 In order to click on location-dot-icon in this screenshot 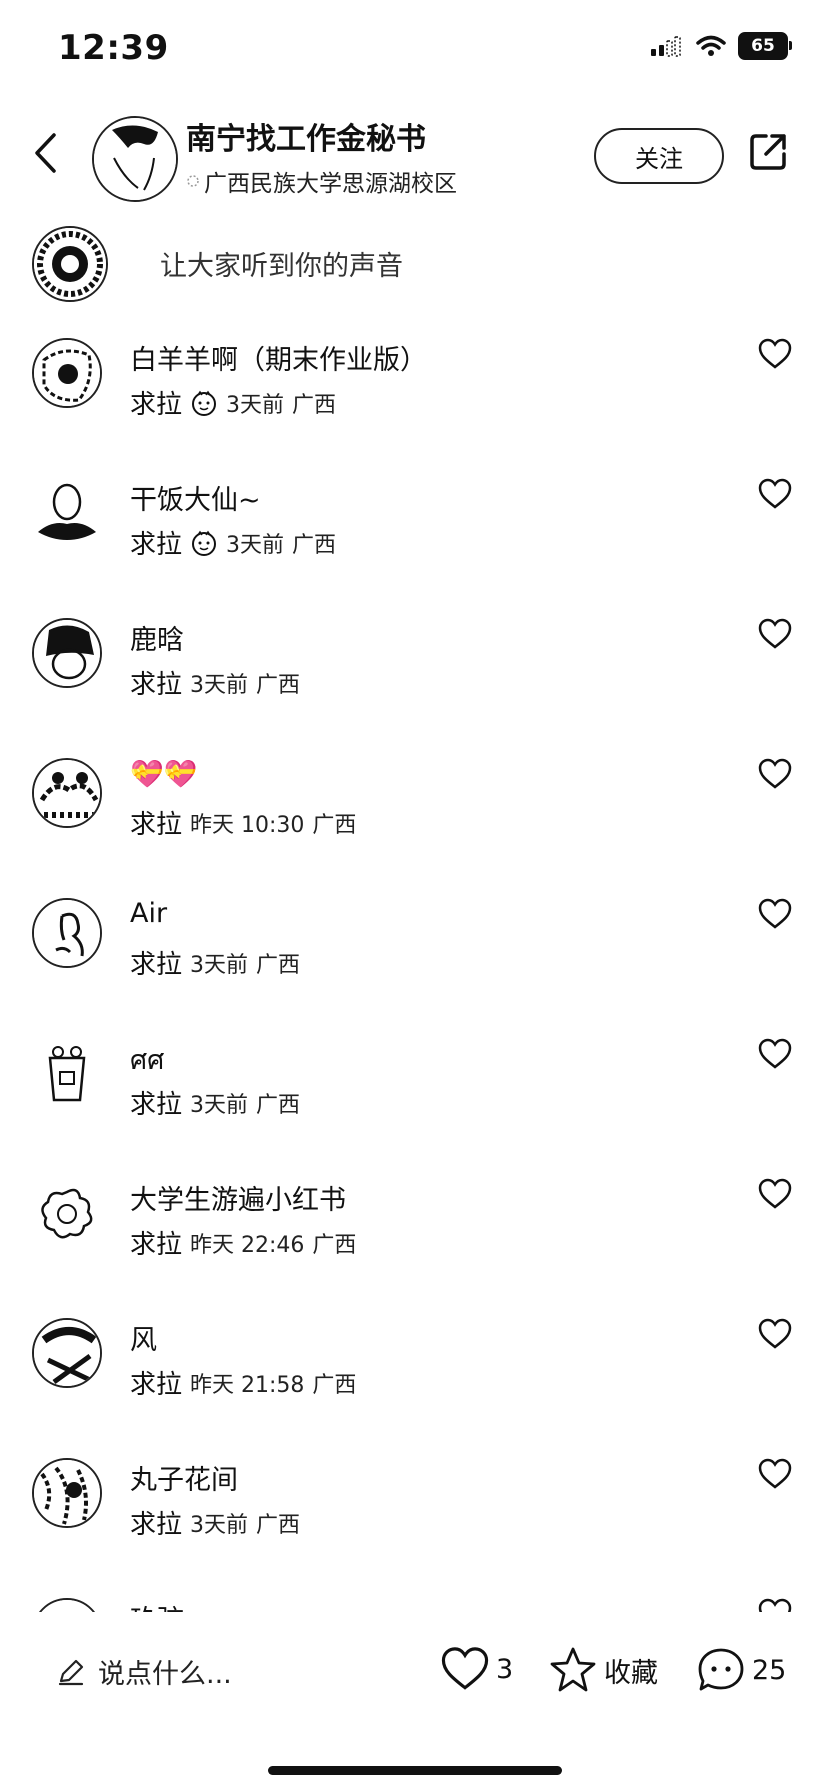, I will do `click(193, 181)`.